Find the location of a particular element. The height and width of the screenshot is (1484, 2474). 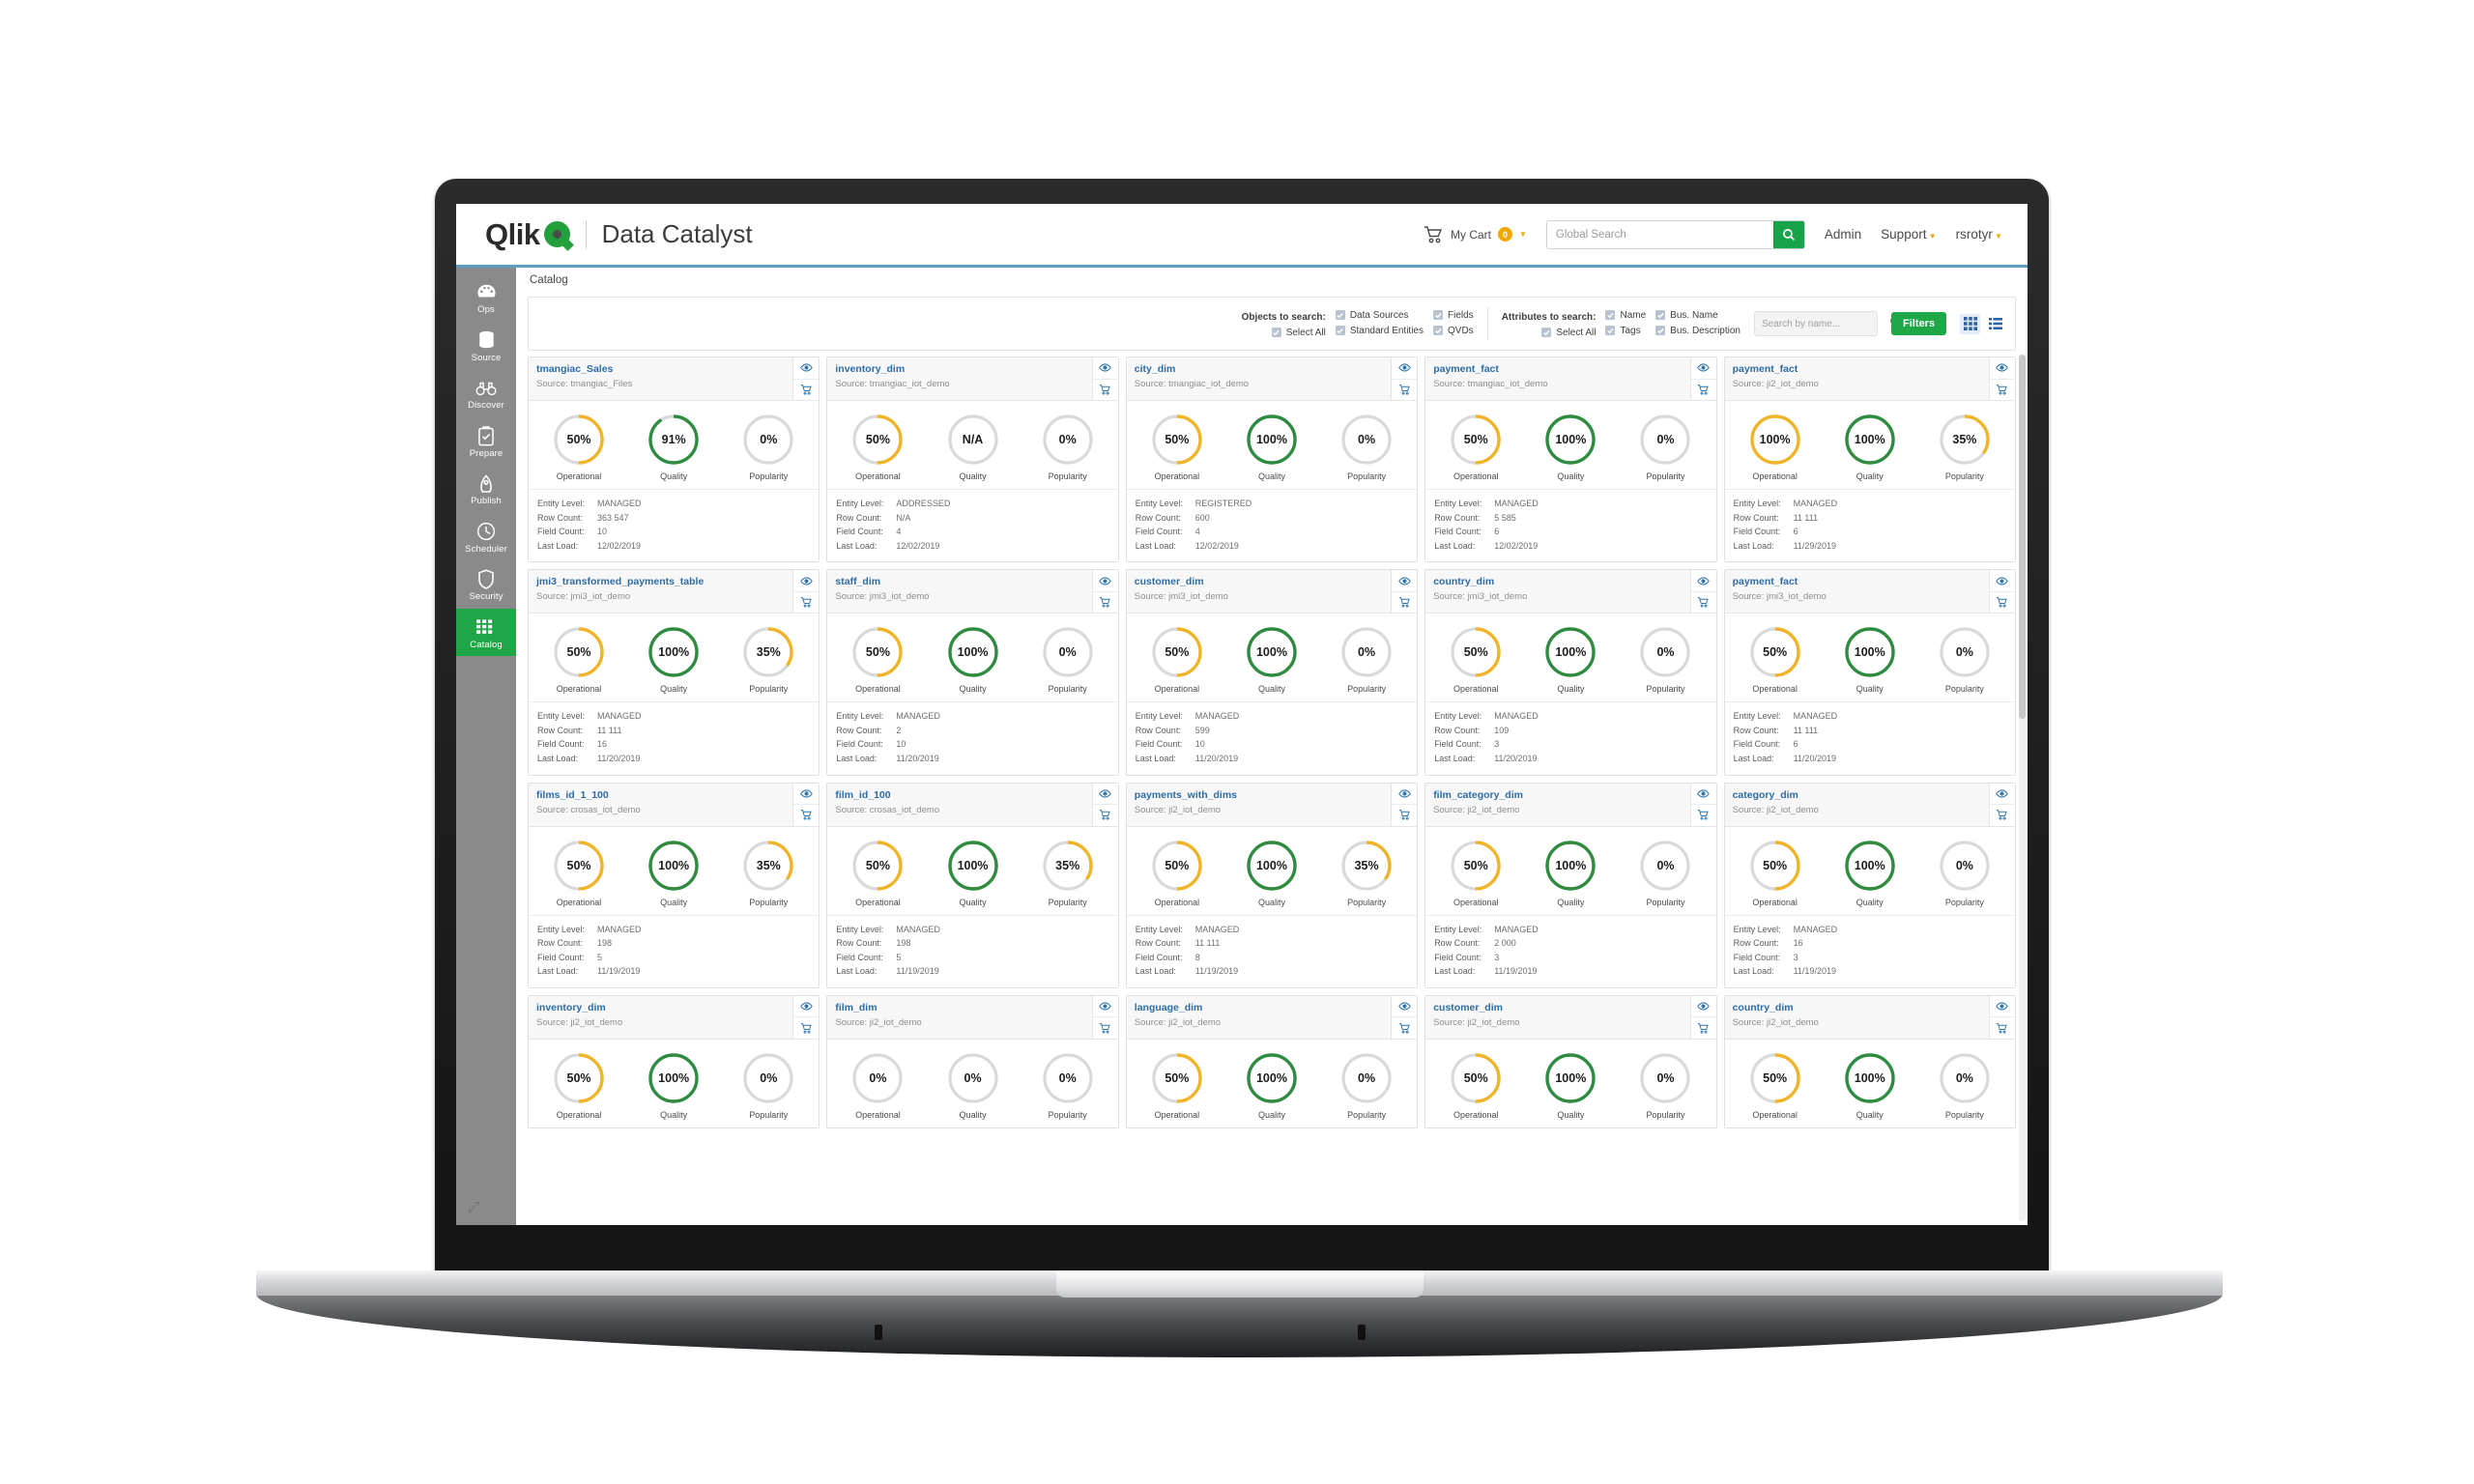

sidebar-item-security: Security is located at coordinates (486, 584).